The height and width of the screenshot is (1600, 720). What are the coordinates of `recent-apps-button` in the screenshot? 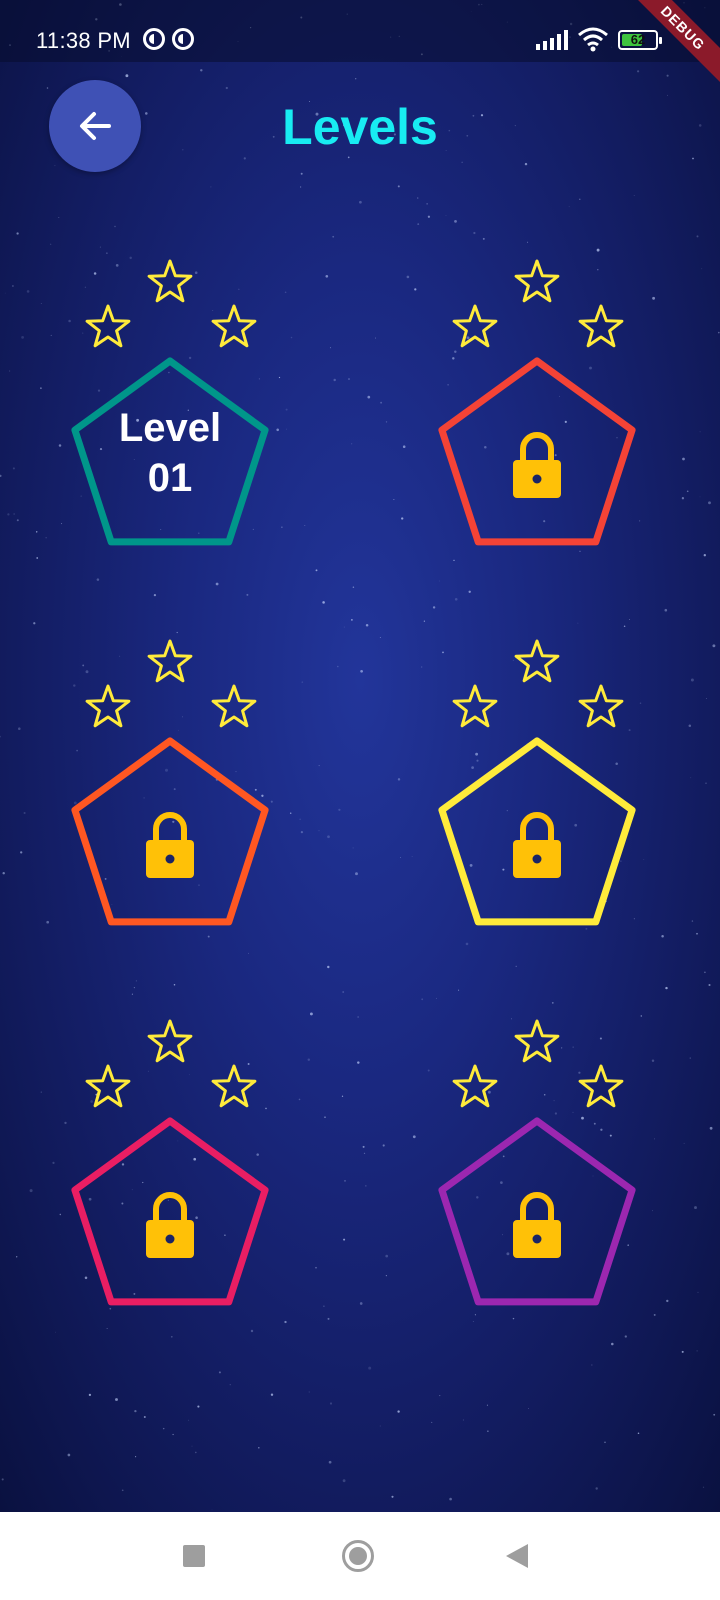 It's located at (194, 1556).